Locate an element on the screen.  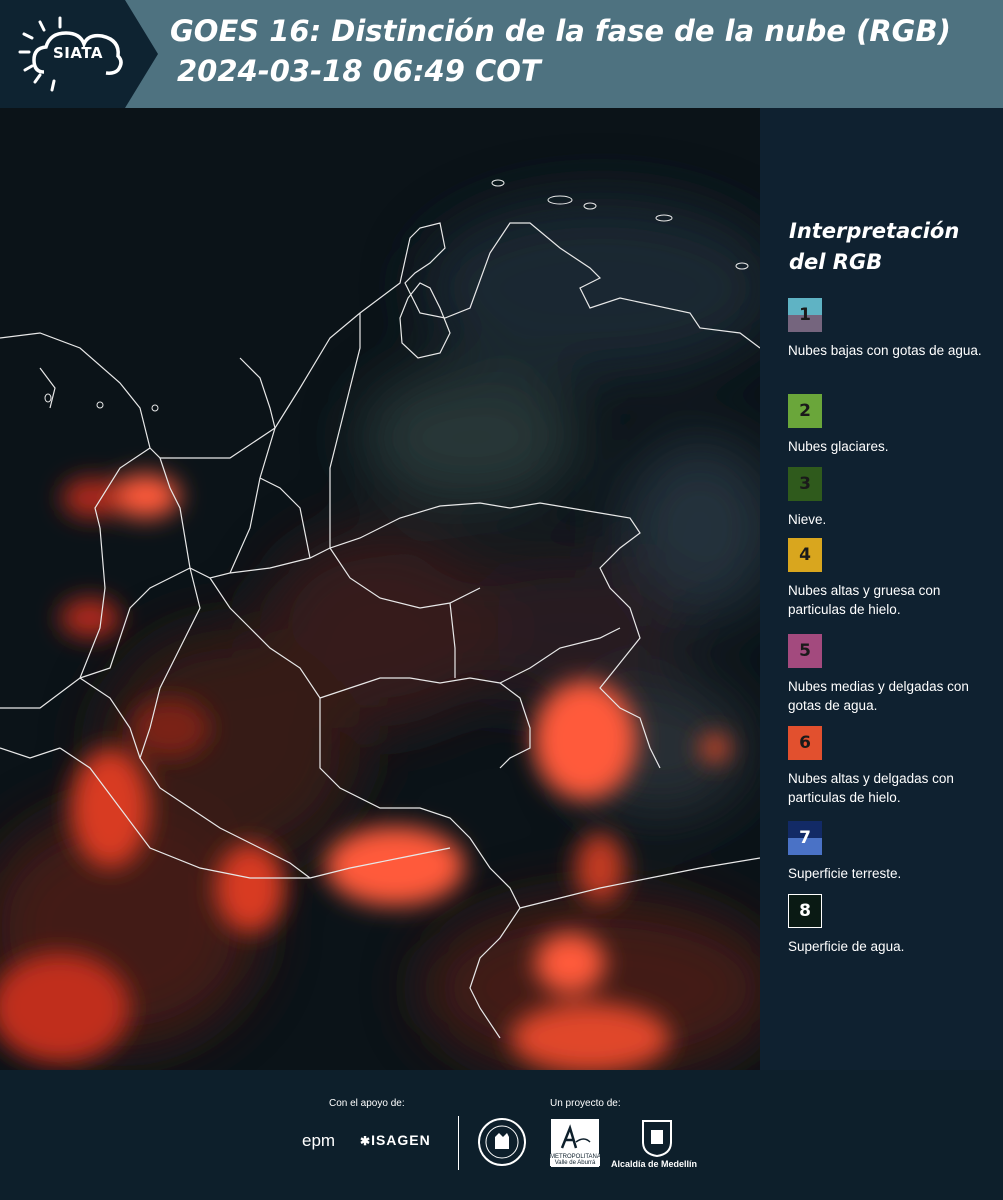
legend-swatch-4: 4 is located at coordinates (805, 555).